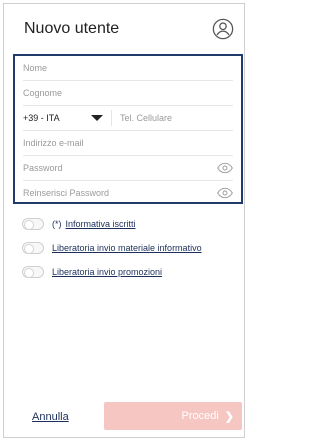 The height and width of the screenshot is (441, 320). Describe the element at coordinates (72, 28) in the screenshot. I see `page-title: Nuovo utente` at that location.